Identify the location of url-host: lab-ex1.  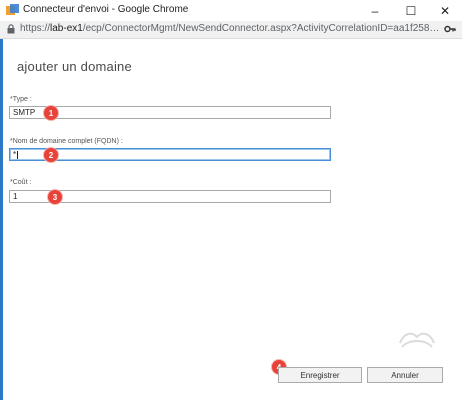
(66, 28).